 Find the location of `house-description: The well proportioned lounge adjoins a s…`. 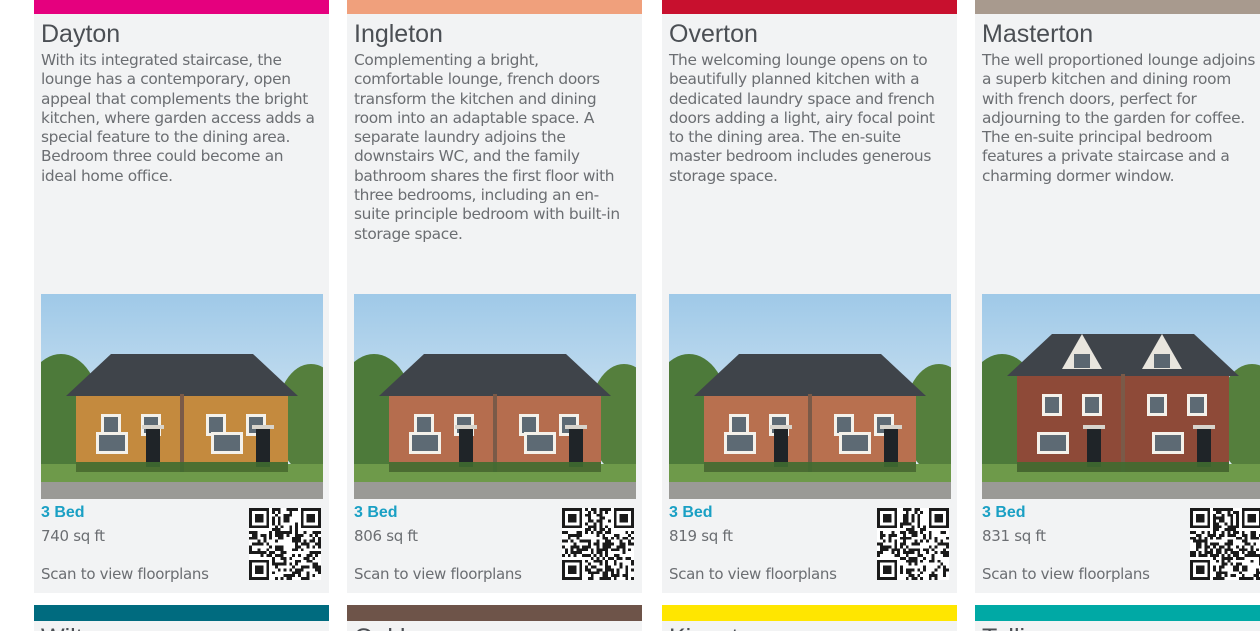

house-description: The well proportioned lounge adjoins a s… is located at coordinates (1118, 118).